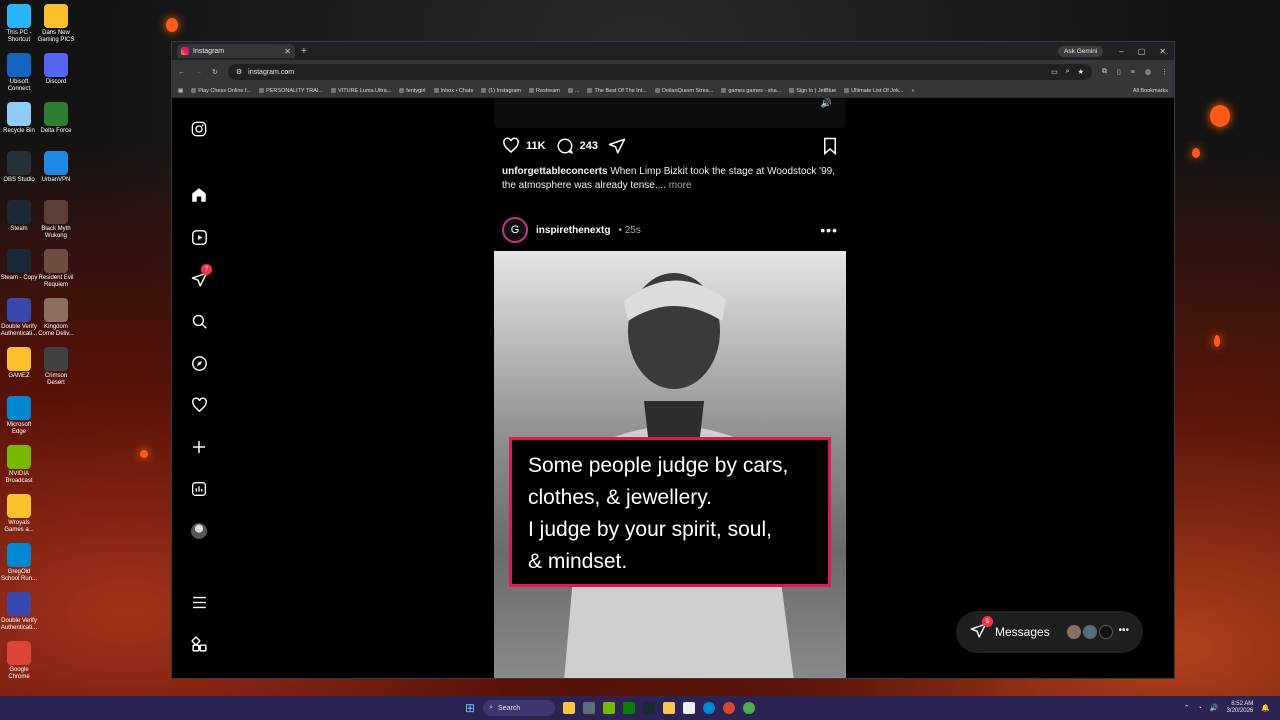 The height and width of the screenshot is (720, 1280). I want to click on bookmark-item: (1) Instagram, so click(501, 91).